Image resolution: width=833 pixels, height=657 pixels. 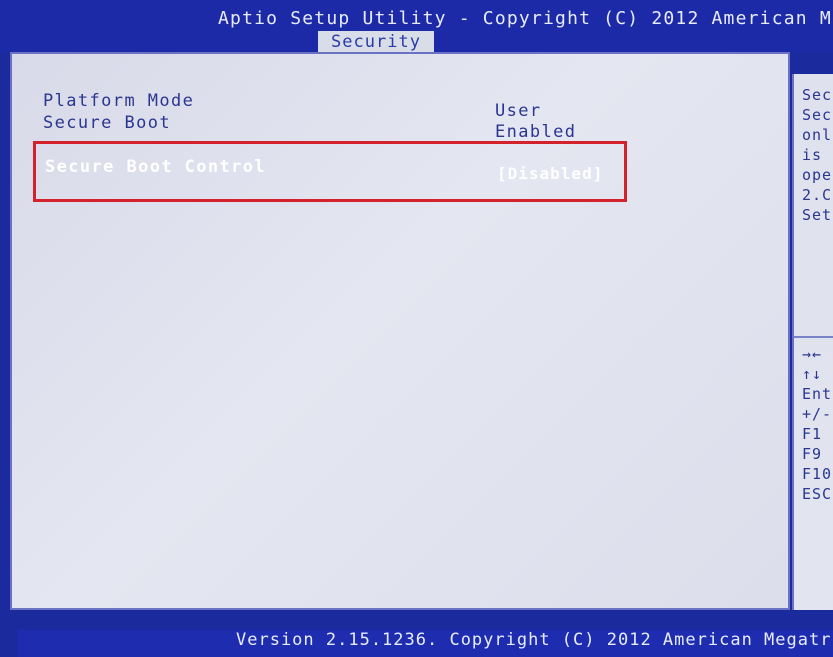 I want to click on tab-security: Security, so click(x=376, y=42).